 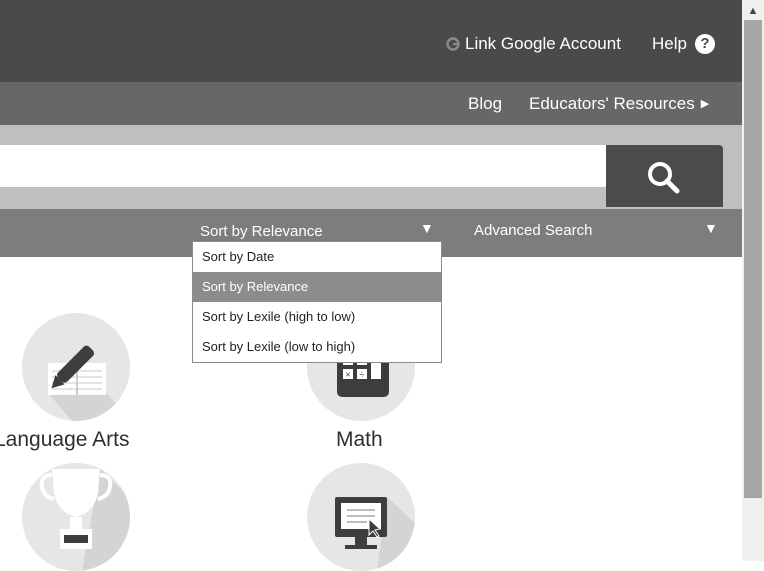 What do you see at coordinates (64, 440) in the screenshot?
I see `subject-label-language-arts: Language Arts` at bounding box center [64, 440].